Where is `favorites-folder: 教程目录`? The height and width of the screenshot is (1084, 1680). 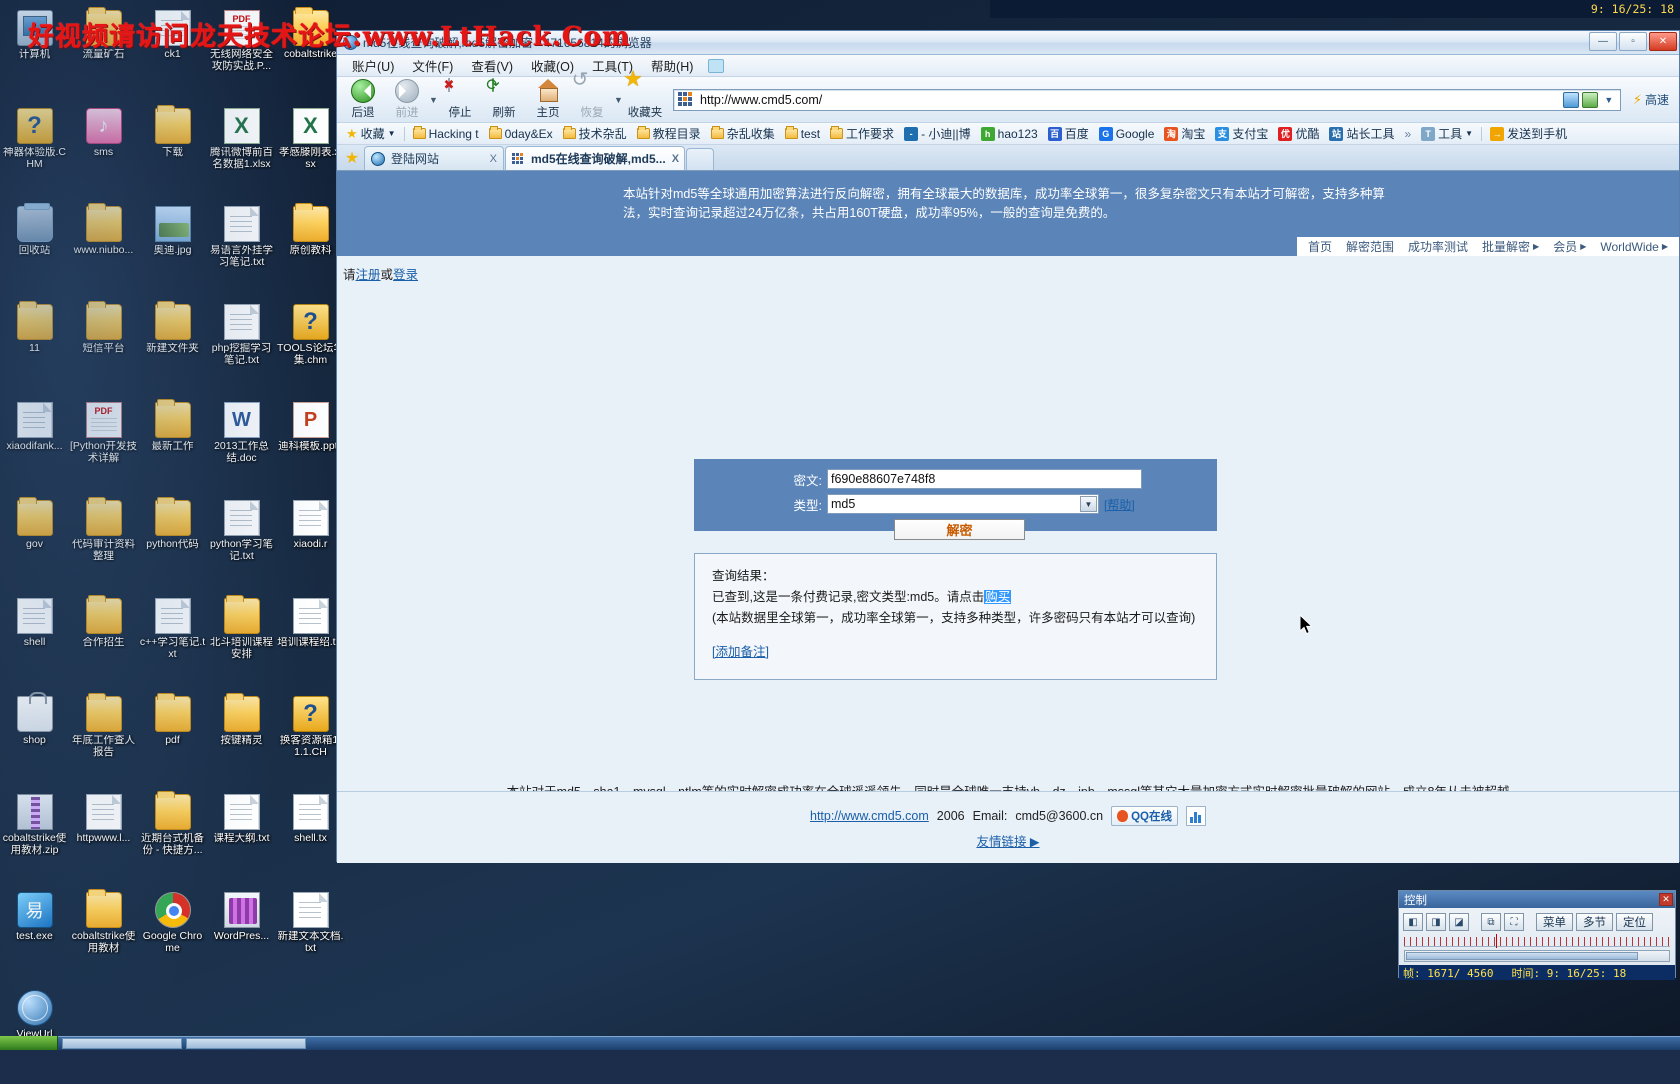 favorites-folder: 教程目录 is located at coordinates (669, 133).